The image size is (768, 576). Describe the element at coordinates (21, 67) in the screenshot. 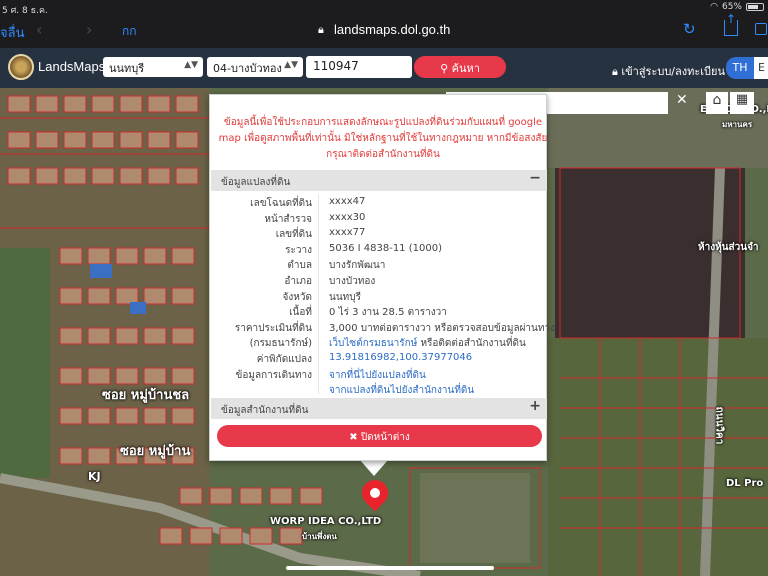

I see `dol-logo` at that location.